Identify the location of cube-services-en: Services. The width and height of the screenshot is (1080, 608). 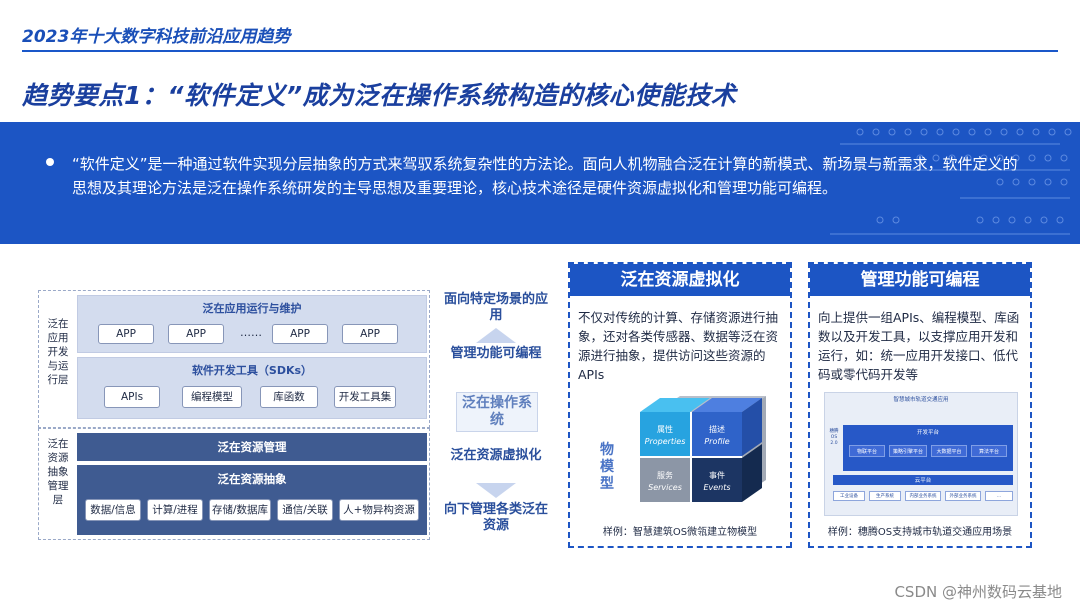
(665, 487).